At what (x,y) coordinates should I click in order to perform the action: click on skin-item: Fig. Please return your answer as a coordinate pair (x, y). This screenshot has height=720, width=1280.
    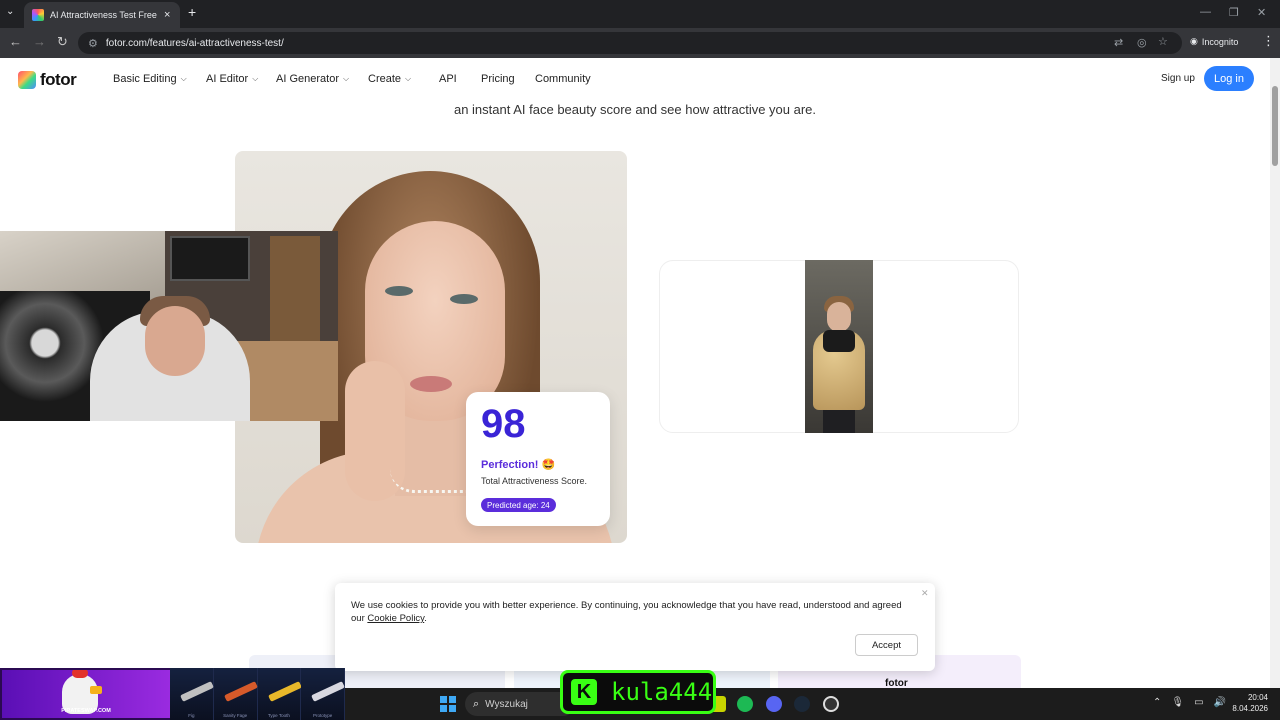
    Looking at the image, I should click on (192, 694).